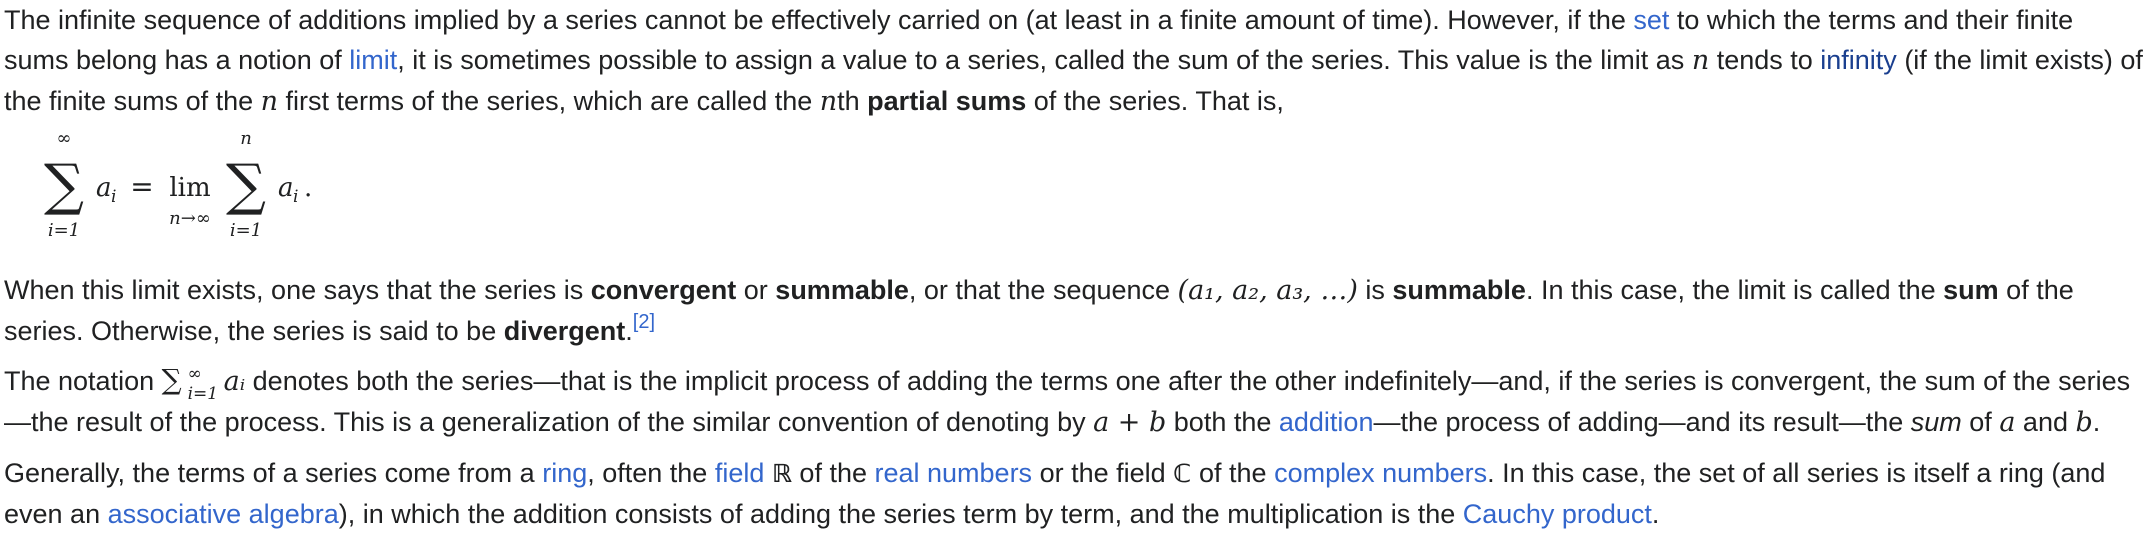  I want to click on formula-period: ., so click(308, 188).